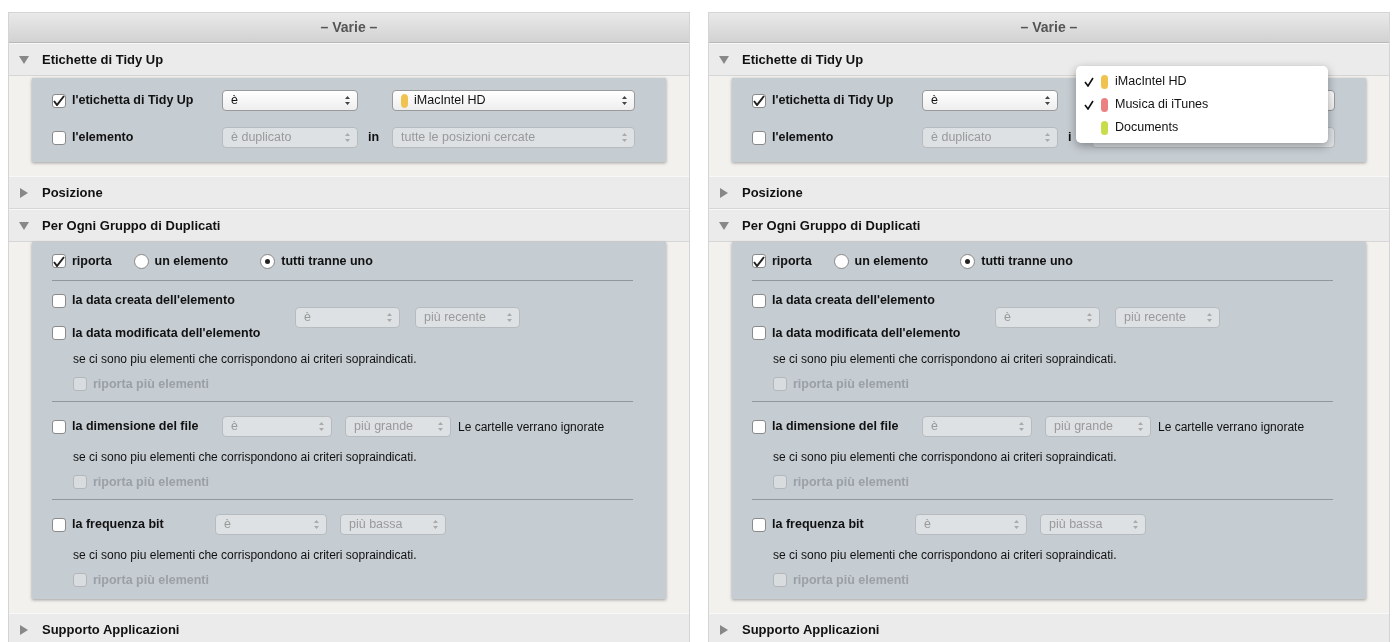 The image size is (1397, 642). What do you see at coordinates (1202, 127) in the screenshot?
I see `menu-item: Documents` at bounding box center [1202, 127].